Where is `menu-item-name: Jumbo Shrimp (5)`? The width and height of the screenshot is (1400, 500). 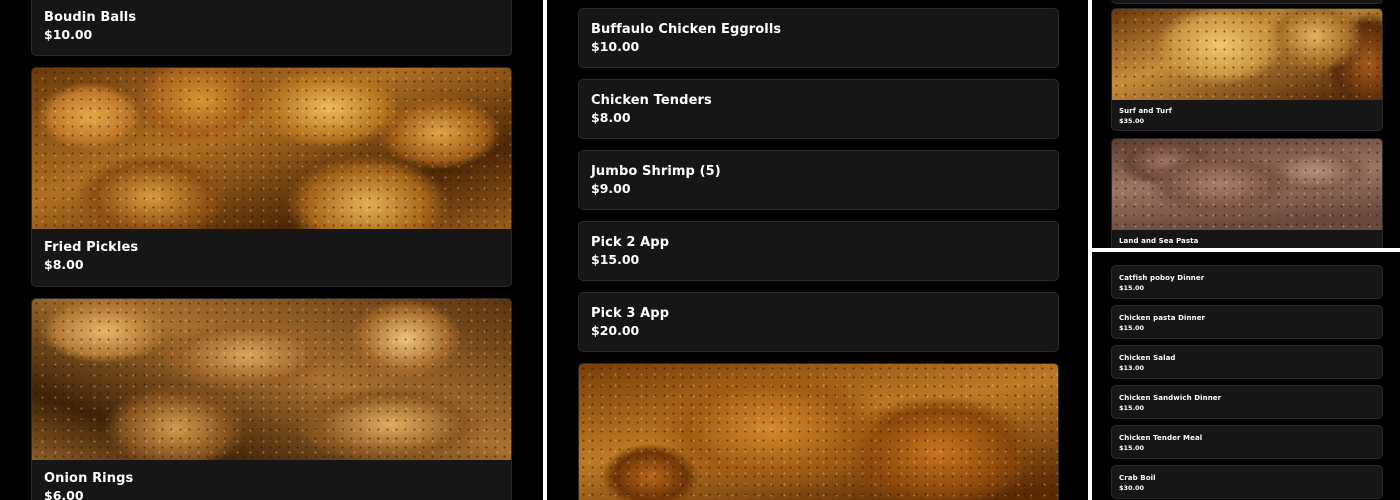 menu-item-name: Jumbo Shrimp (5) is located at coordinates (656, 171).